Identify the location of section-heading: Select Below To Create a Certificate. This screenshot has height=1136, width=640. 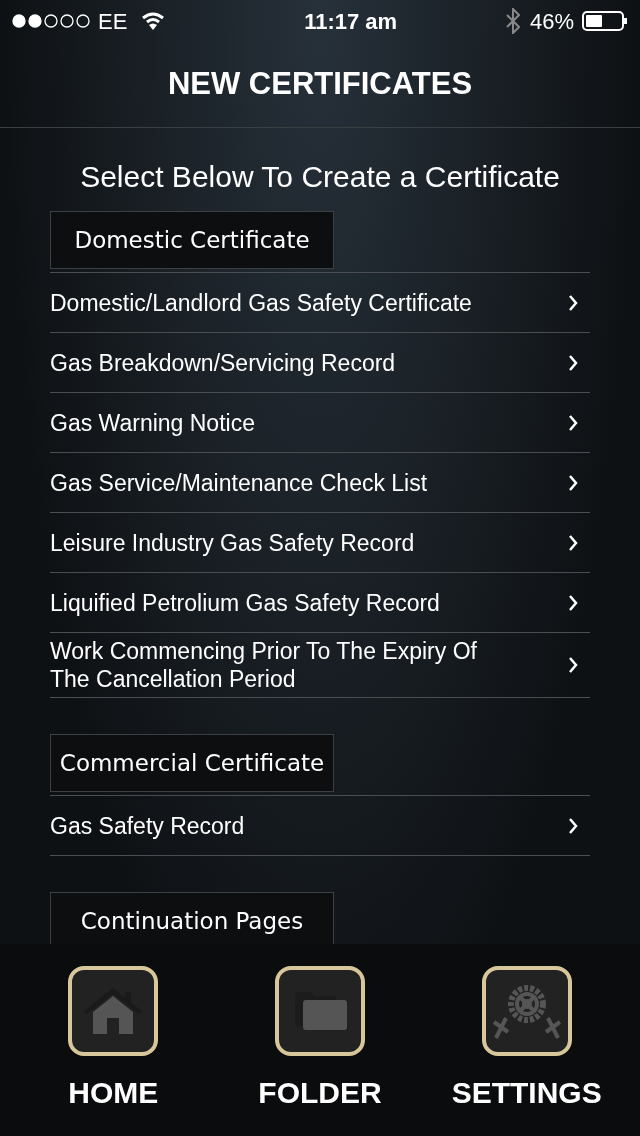
(320, 177).